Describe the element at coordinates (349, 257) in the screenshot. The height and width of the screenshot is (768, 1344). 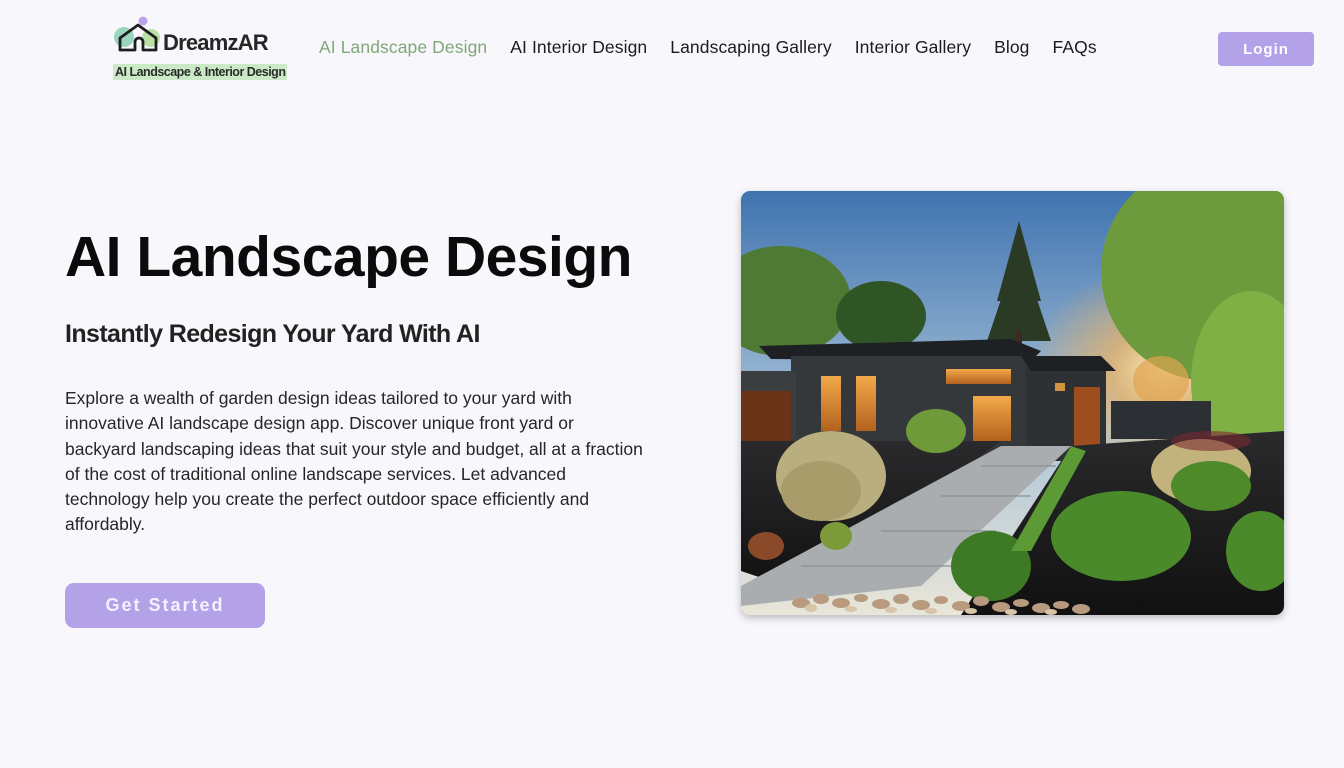
I see `page-title: AI Landscape Design` at that location.